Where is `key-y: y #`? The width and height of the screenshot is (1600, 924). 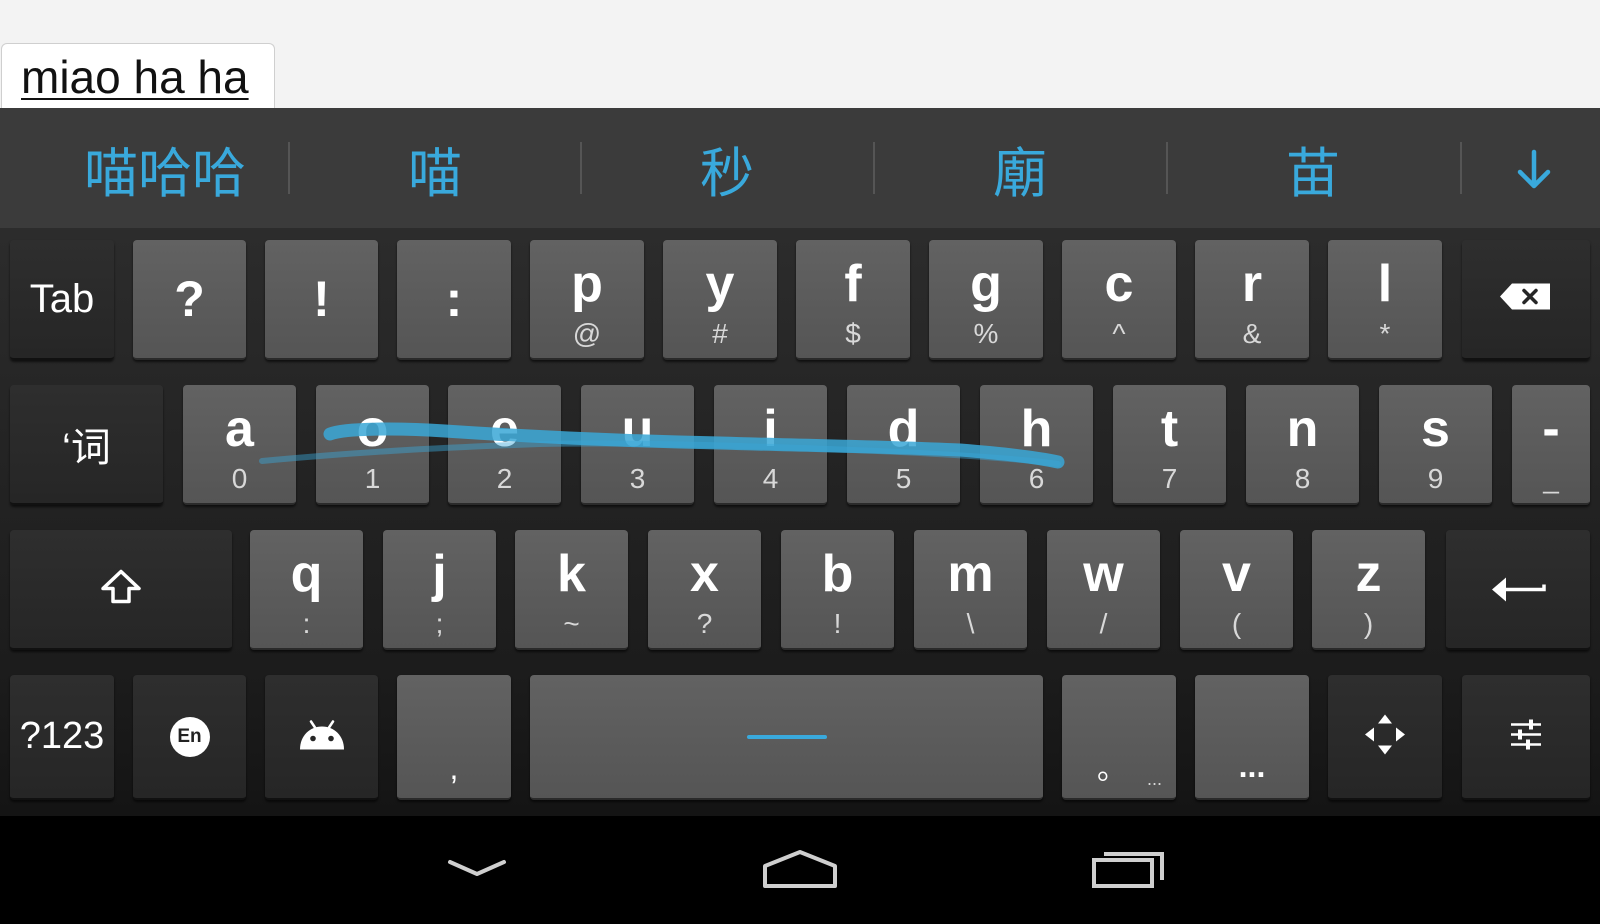 key-y: y # is located at coordinates (720, 300).